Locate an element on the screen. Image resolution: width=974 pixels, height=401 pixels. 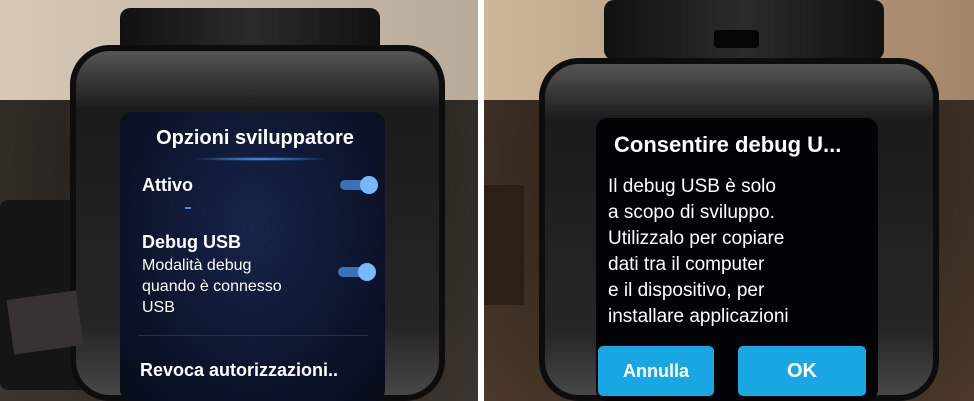
small-indicator is located at coordinates (188, 208).